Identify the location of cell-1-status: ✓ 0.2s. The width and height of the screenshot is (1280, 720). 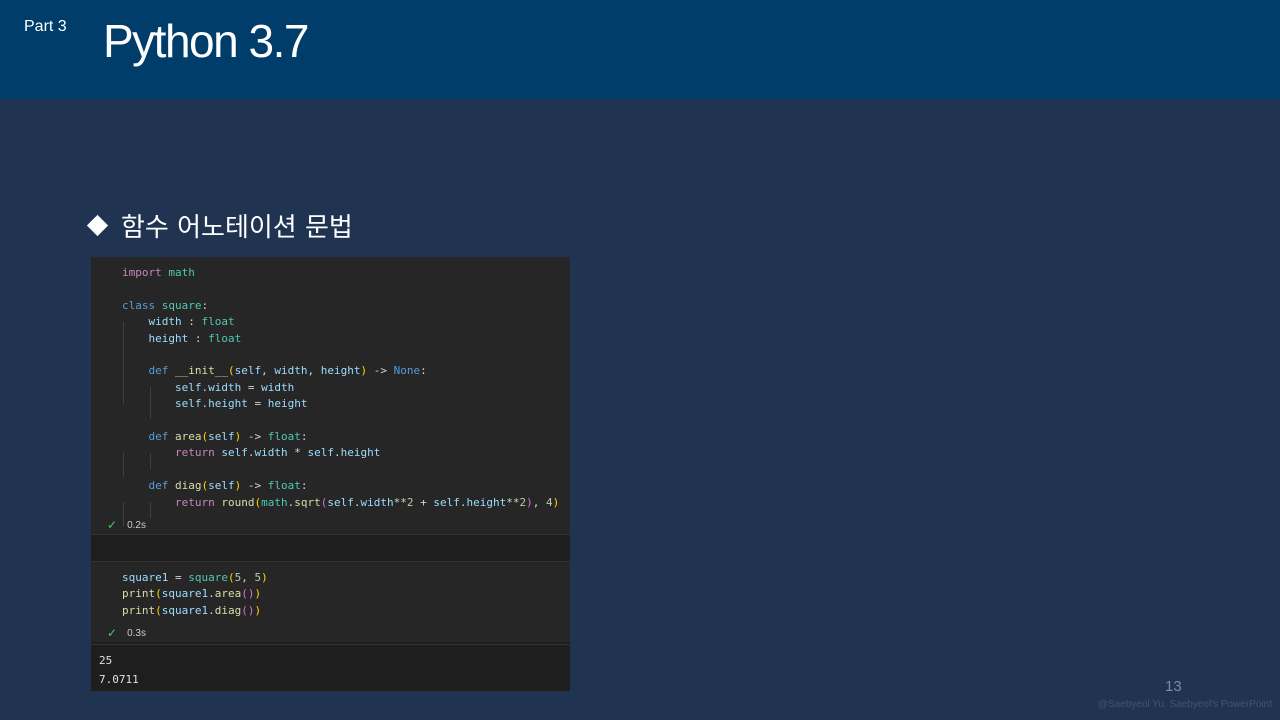
(126, 525).